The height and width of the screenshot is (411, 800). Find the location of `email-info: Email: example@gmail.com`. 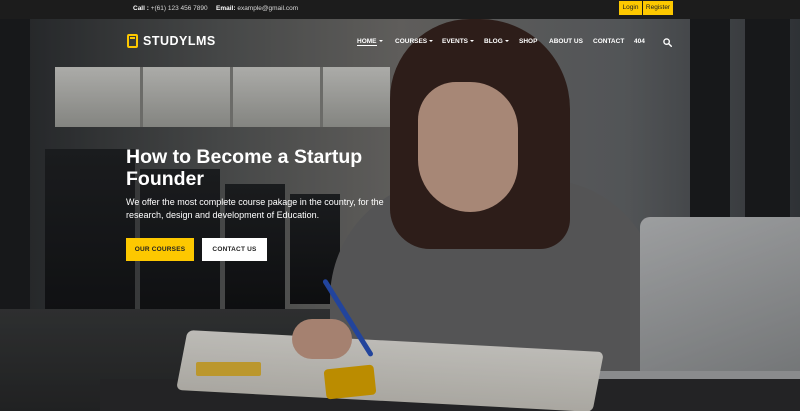

email-info: Email: example@gmail.com is located at coordinates (257, 8).